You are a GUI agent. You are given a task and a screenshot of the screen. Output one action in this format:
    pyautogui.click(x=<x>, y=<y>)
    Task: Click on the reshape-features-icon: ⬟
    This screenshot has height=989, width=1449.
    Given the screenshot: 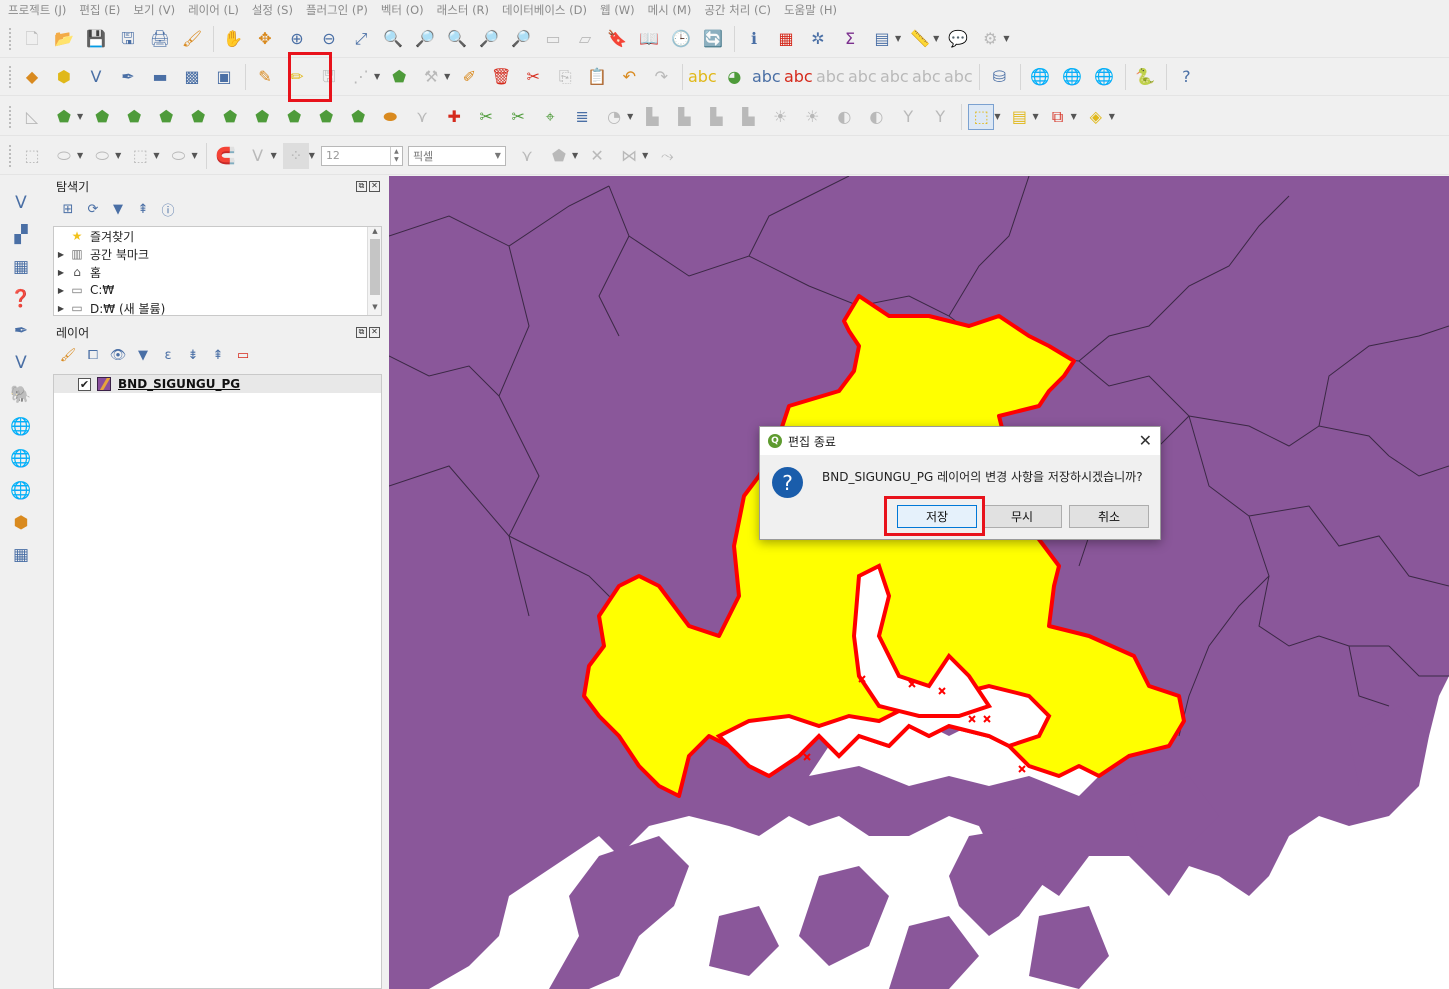 What is the action you would take?
    pyautogui.click(x=294, y=117)
    